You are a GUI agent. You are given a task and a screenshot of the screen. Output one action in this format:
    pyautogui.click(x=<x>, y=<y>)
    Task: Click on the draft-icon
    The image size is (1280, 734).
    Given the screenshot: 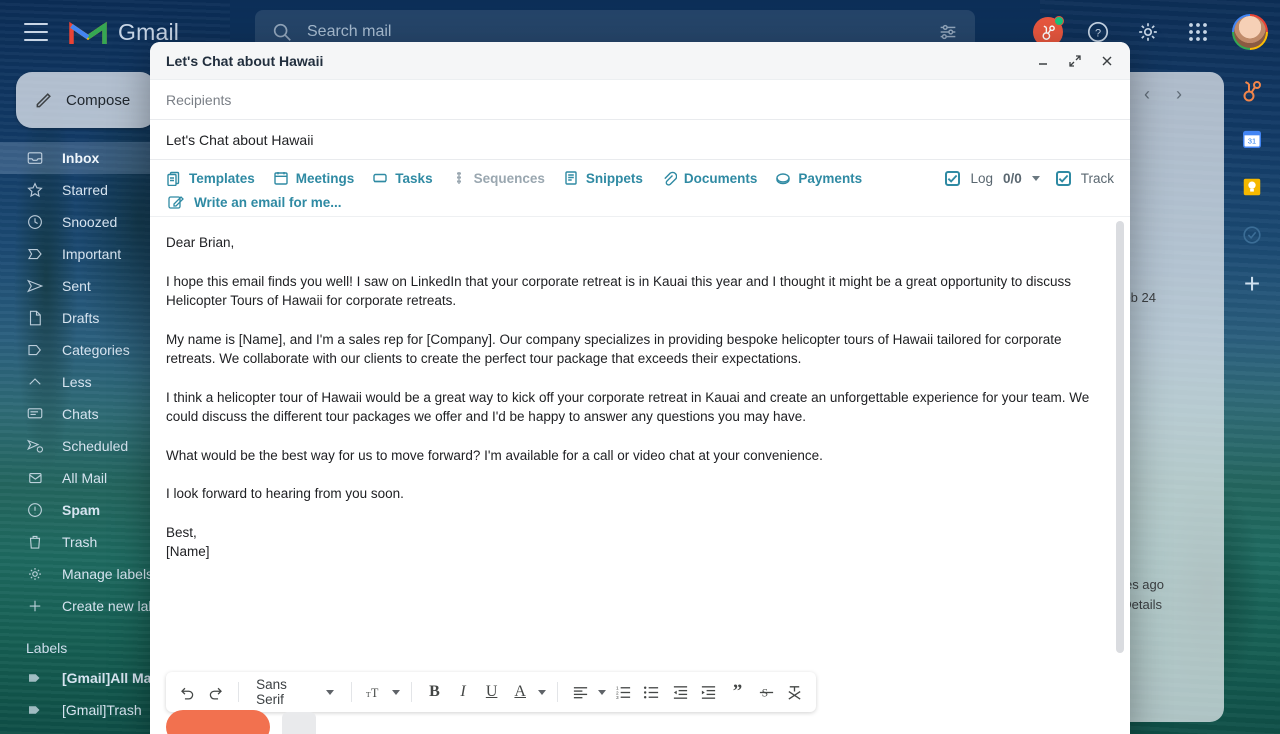 What is the action you would take?
    pyautogui.click(x=35, y=318)
    